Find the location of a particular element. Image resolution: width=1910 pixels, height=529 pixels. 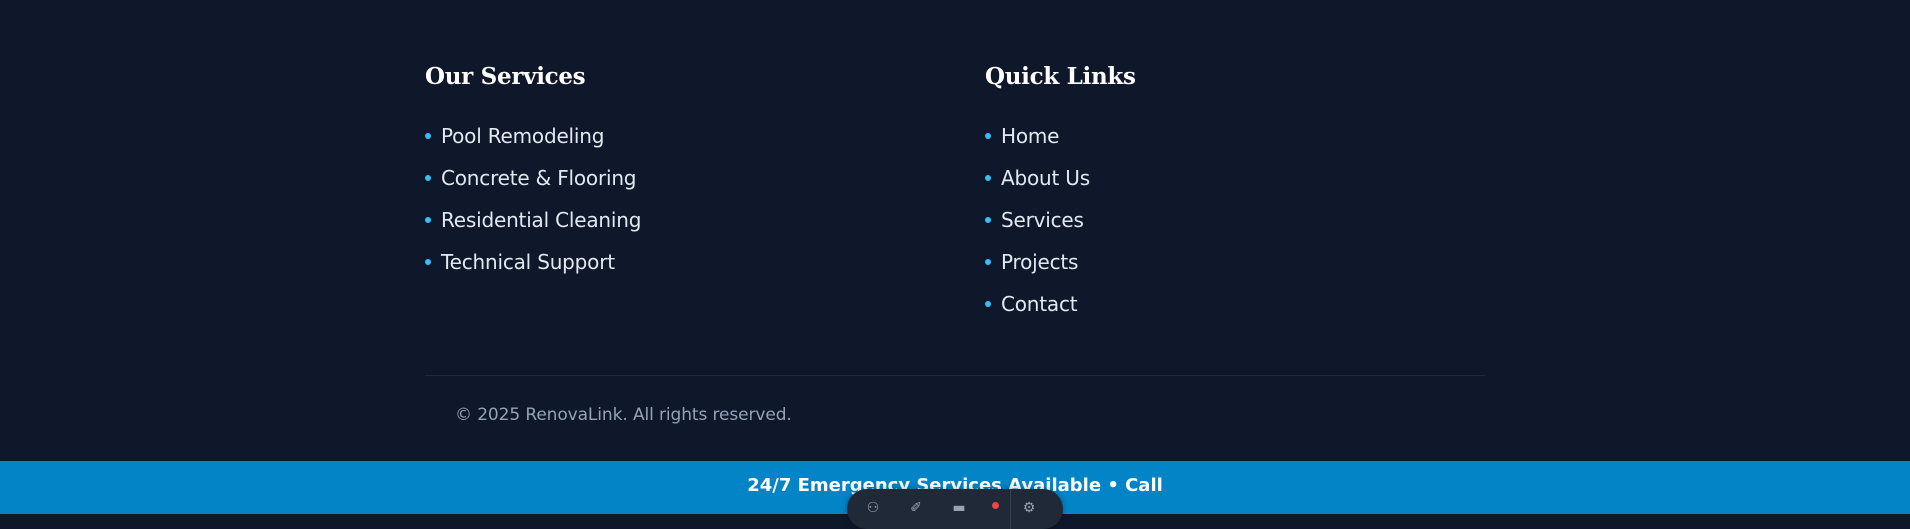

copyright-text: © 2025 RenovaLink. All rights reserved. is located at coordinates (623, 415).